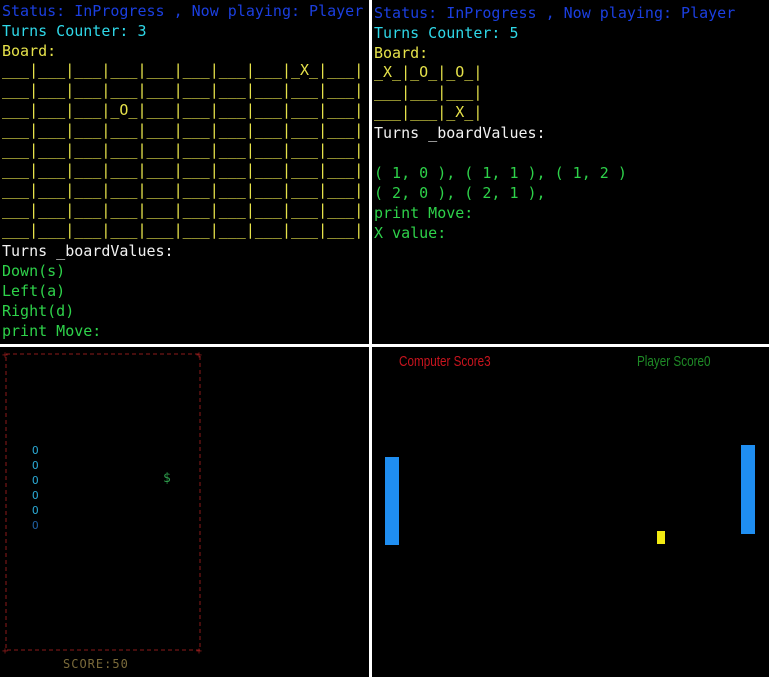 The image size is (769, 677). I want to click on board-values-line: ( 1, 0 ), ( 1, 1 ), ( 1, 2 ), so click(500, 173).